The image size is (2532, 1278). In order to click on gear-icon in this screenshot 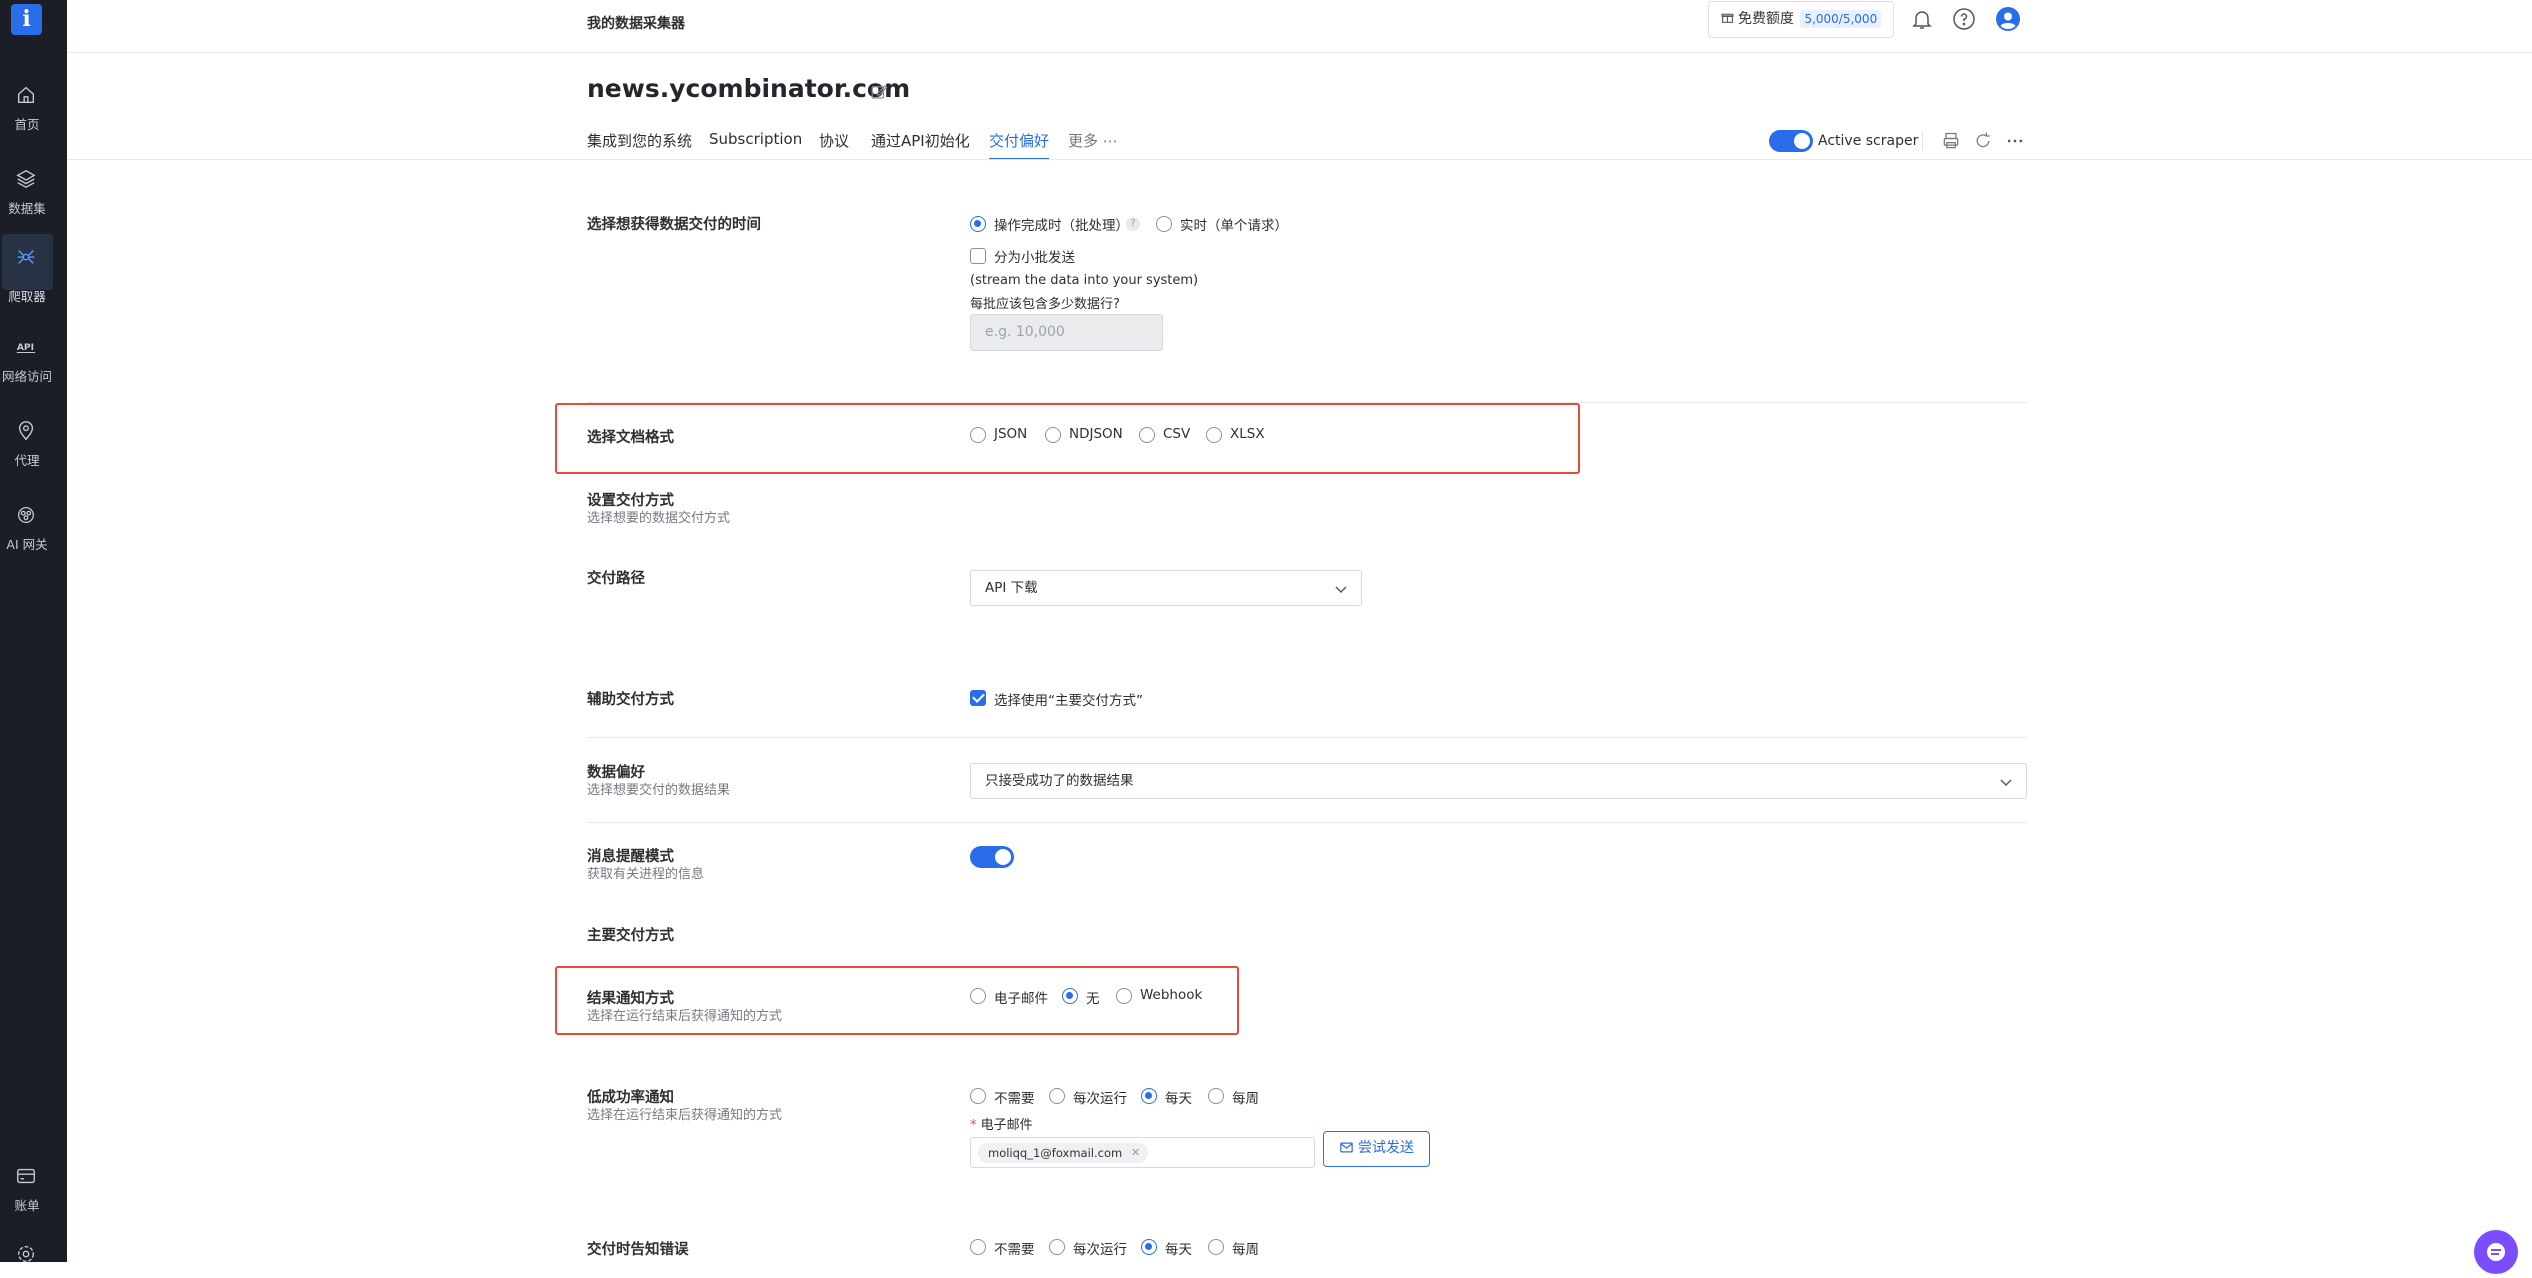, I will do `click(26, 1253)`.